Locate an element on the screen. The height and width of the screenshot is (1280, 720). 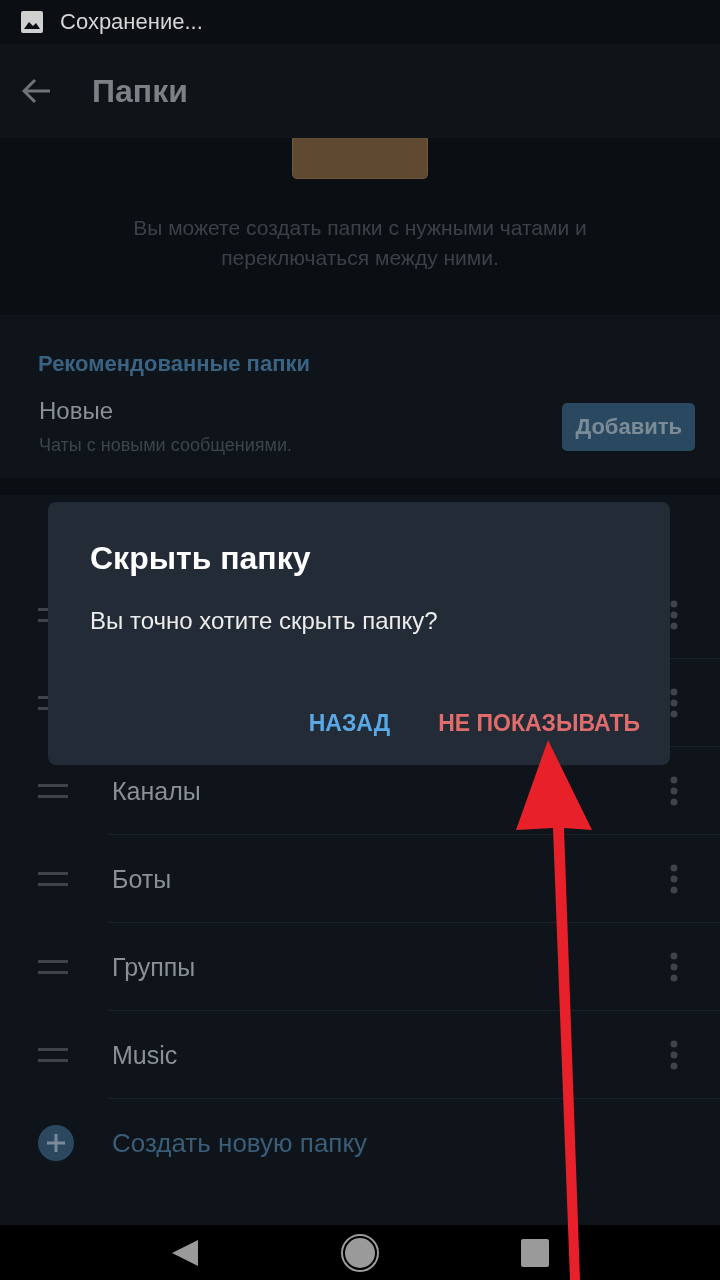
folder-name: Каналы is located at coordinates (389, 791).